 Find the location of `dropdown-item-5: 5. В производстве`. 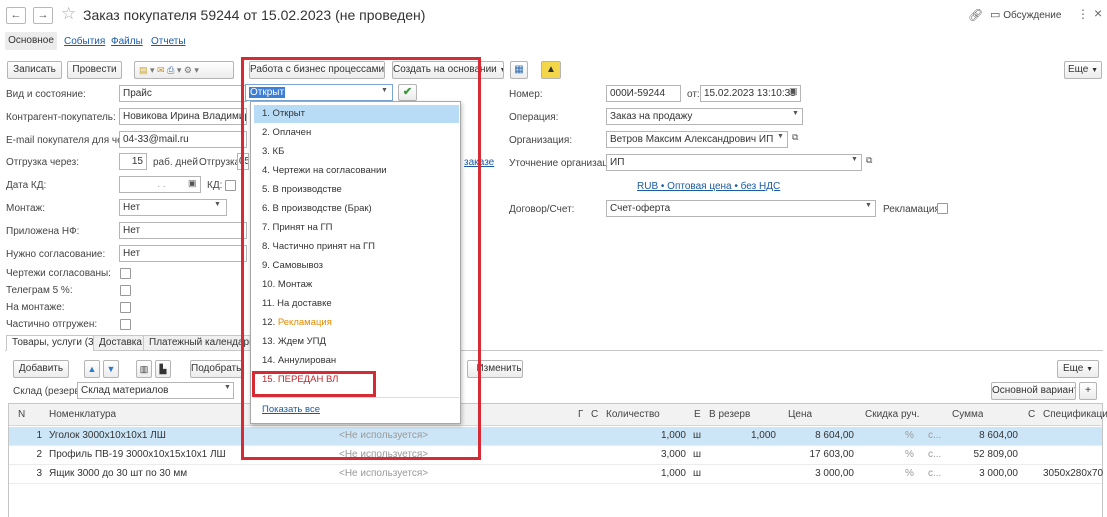

dropdown-item-5: 5. В производстве is located at coordinates (356, 190).